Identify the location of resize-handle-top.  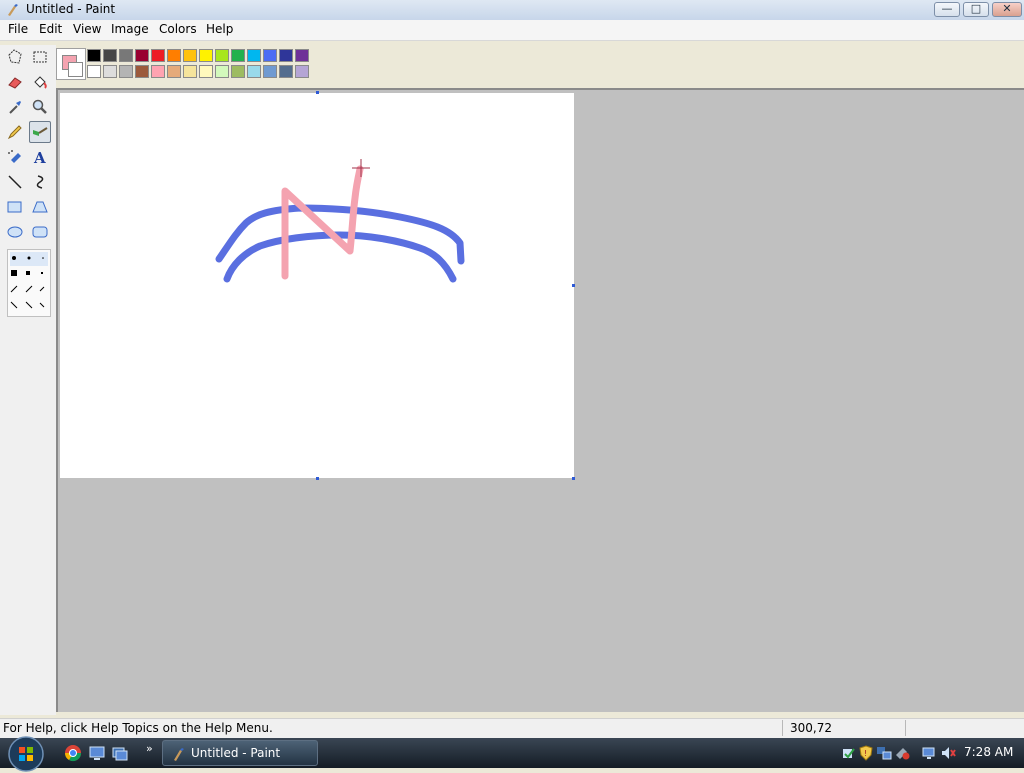
(317, 92).